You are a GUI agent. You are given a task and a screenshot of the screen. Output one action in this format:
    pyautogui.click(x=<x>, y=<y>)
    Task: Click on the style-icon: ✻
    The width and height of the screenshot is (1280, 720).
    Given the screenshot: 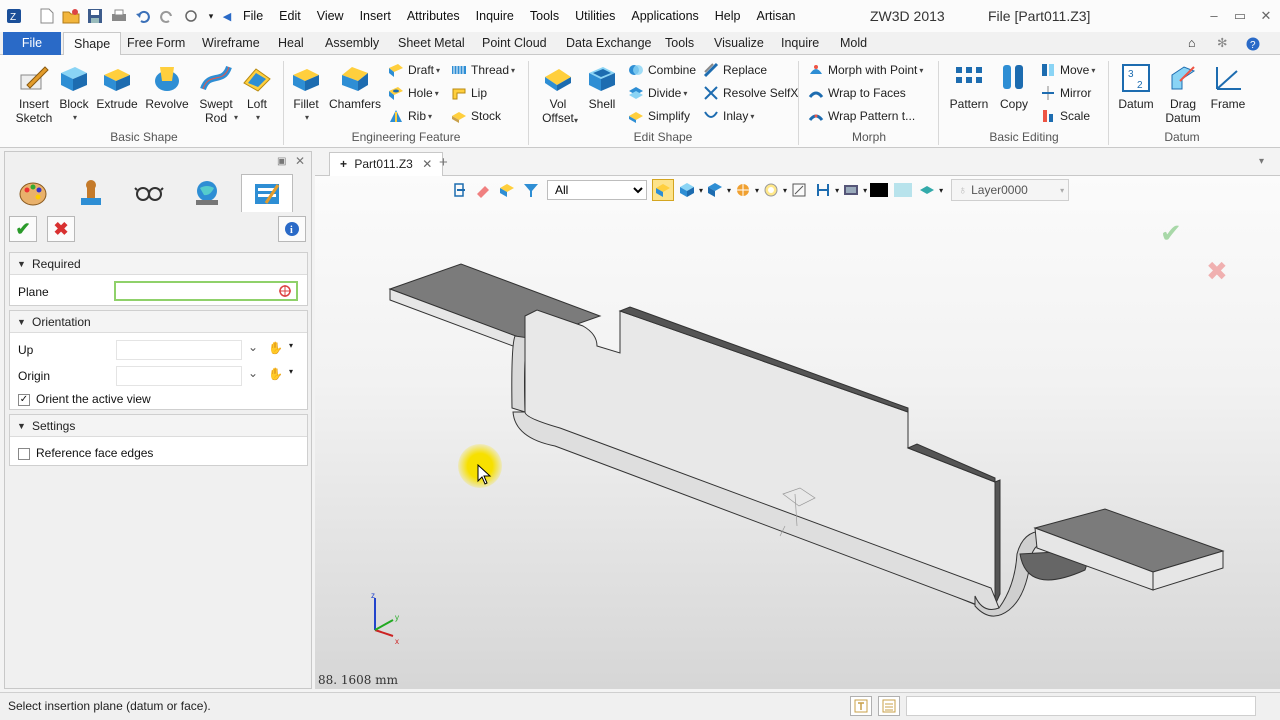 What is the action you would take?
    pyautogui.click(x=1222, y=43)
    